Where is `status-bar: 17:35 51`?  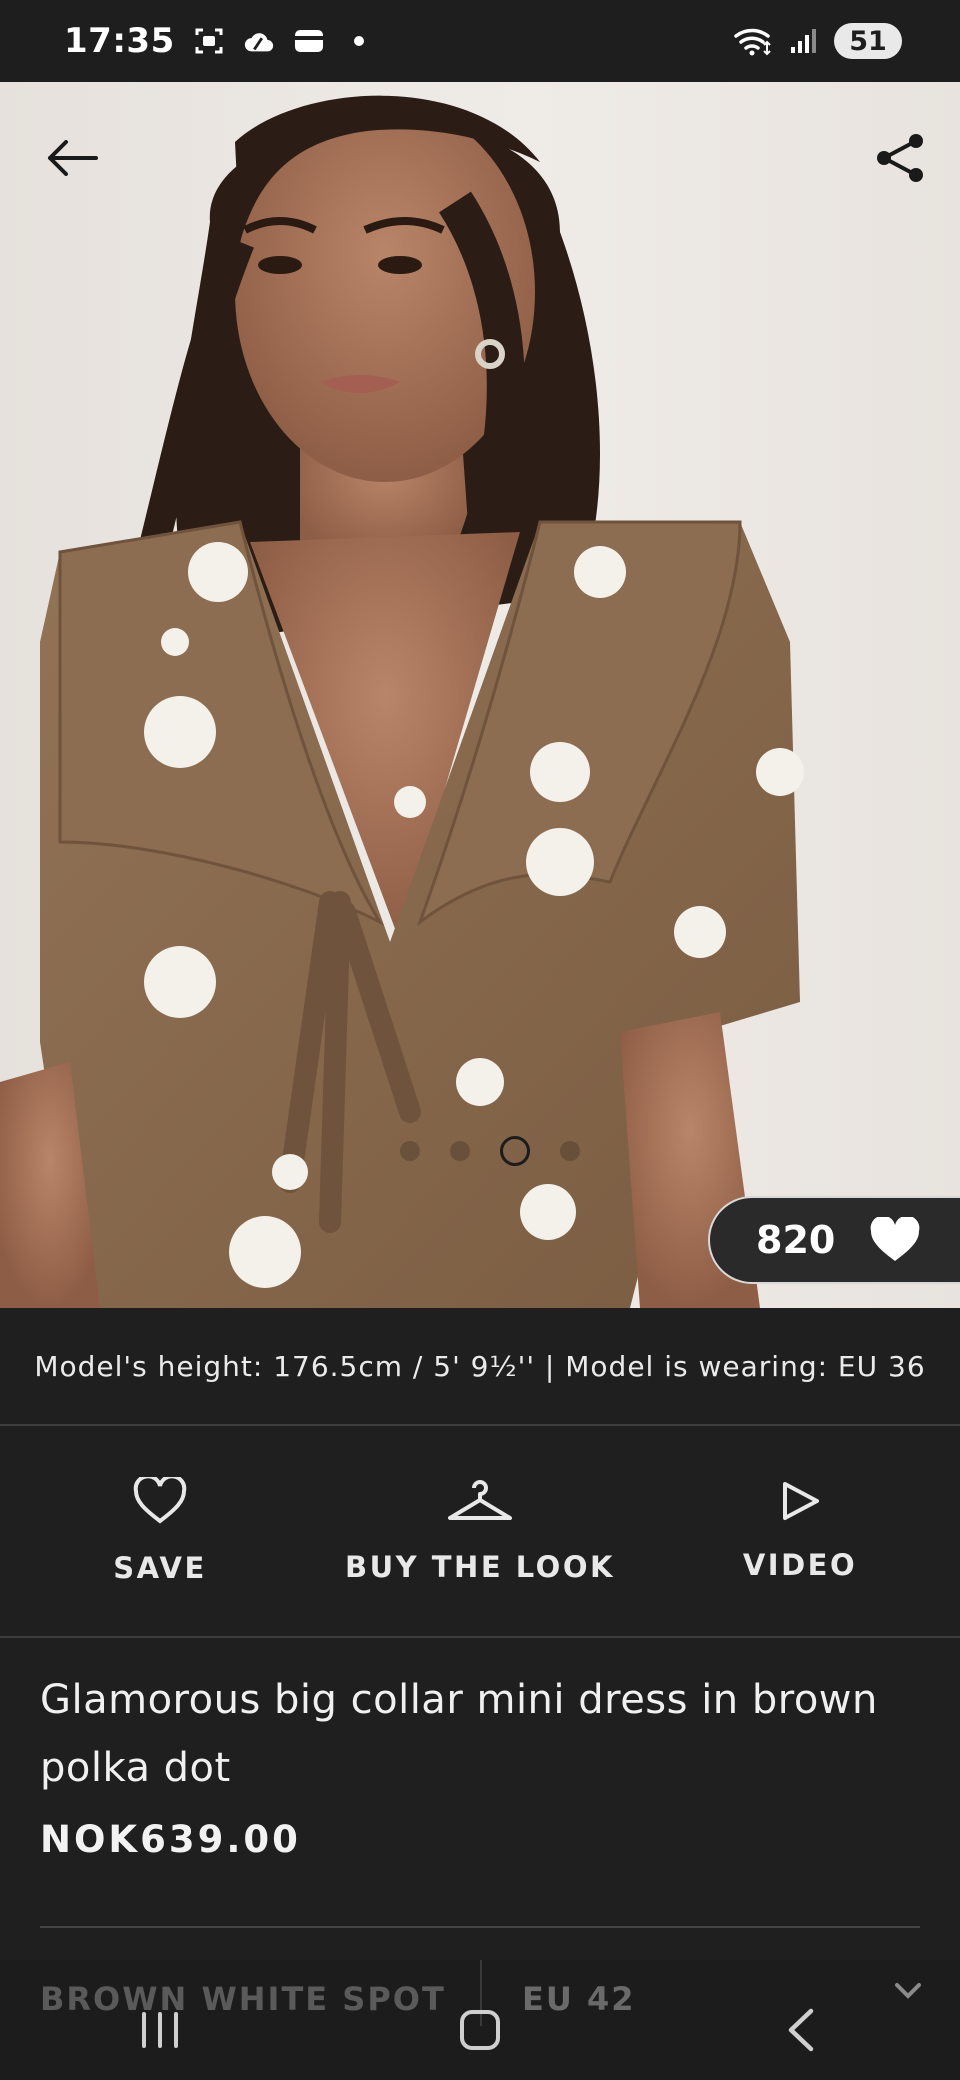
status-bar: 17:35 51 is located at coordinates (480, 41).